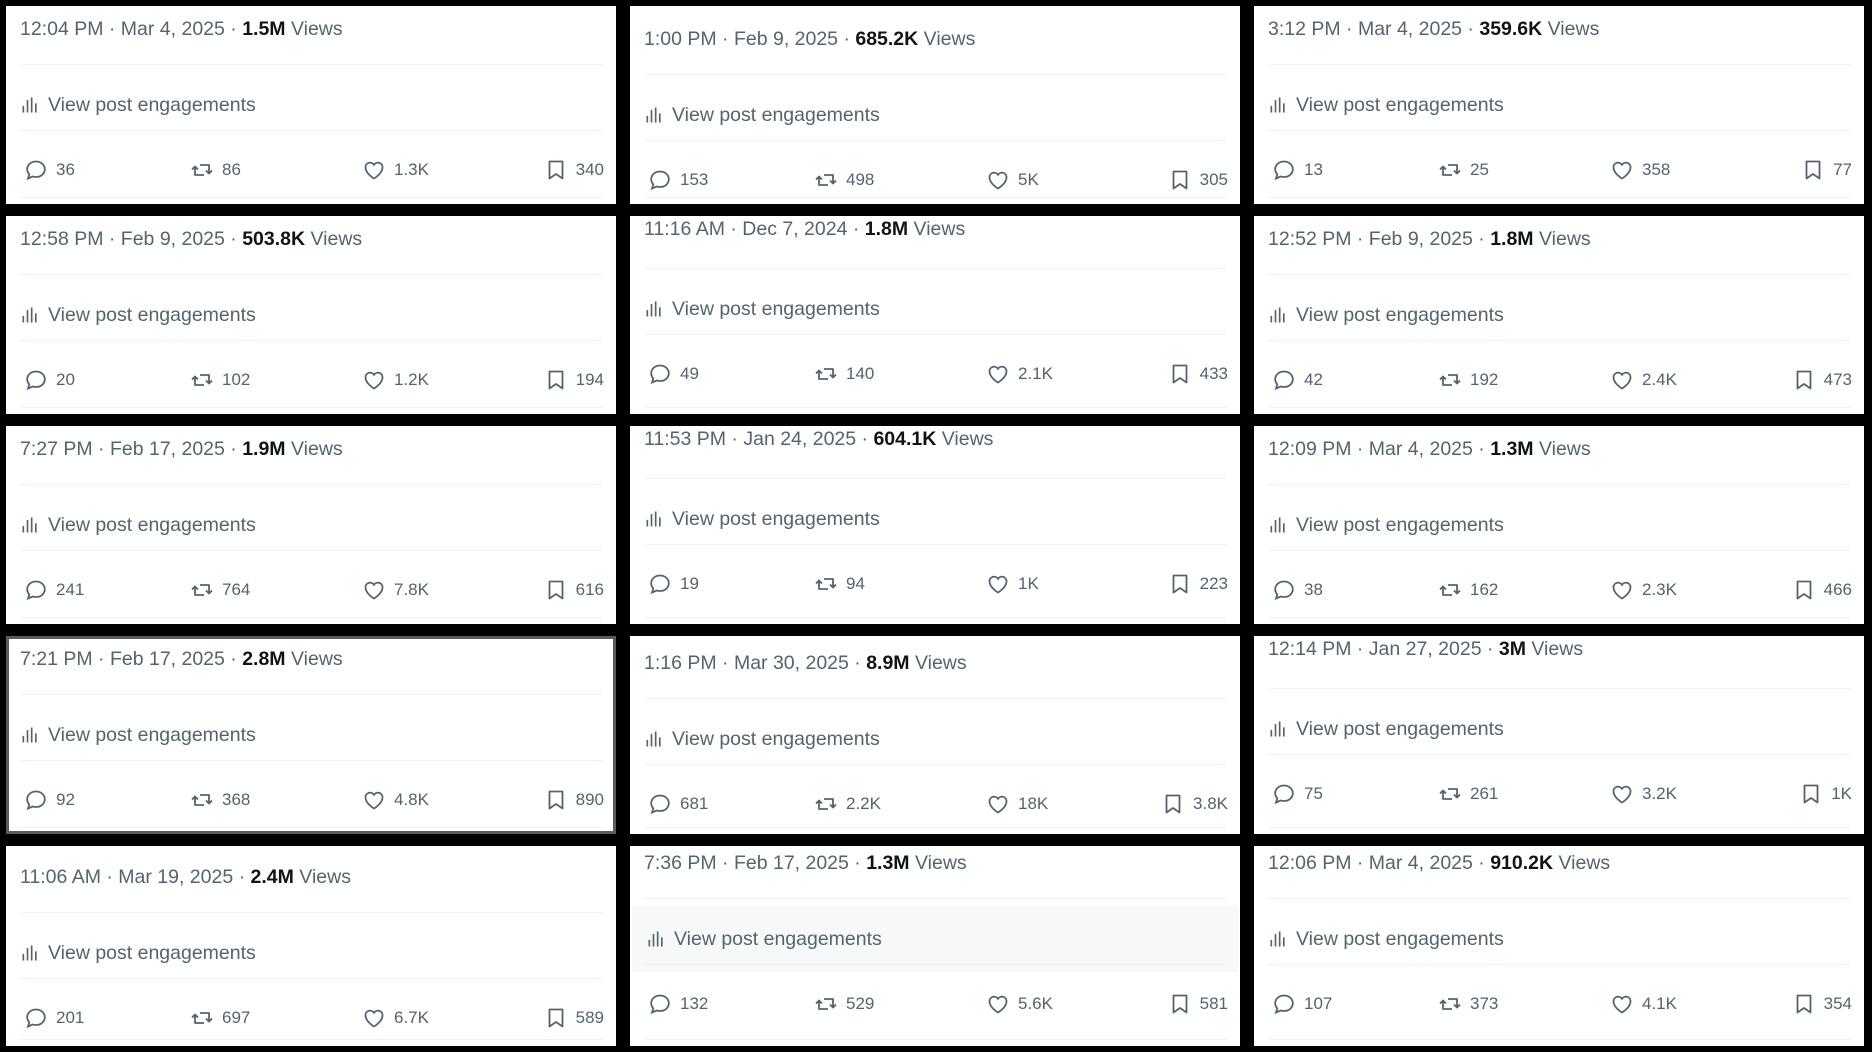 This screenshot has height=1052, width=1872. I want to click on like-button: 1.2K, so click(395, 380).